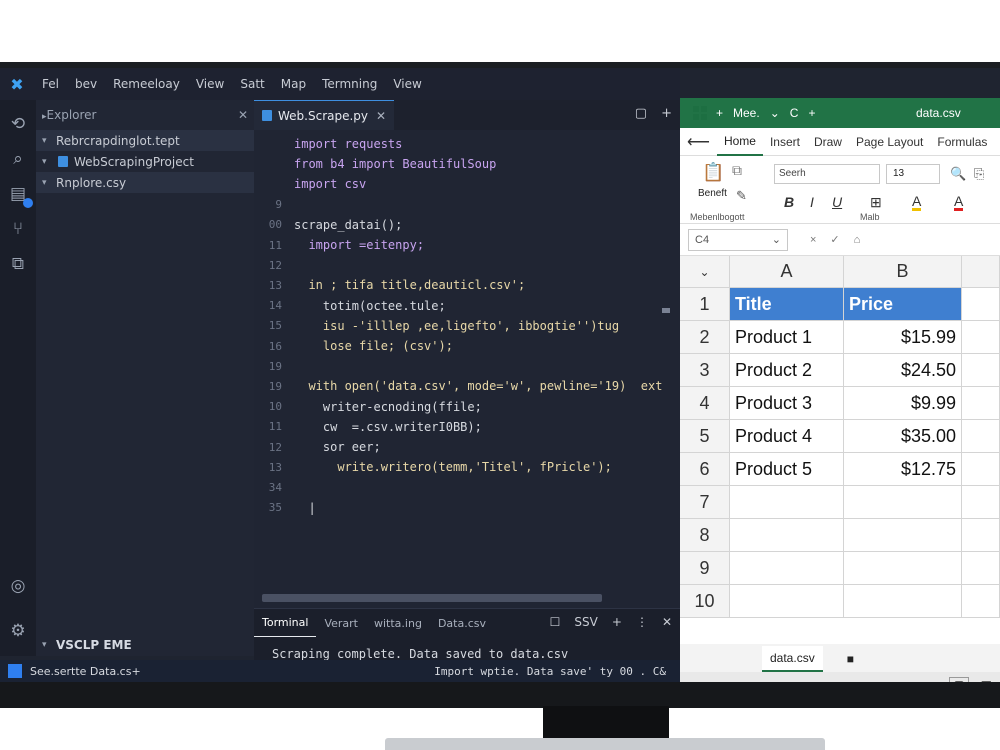 This screenshot has width=1000, height=750. What do you see at coordinates (462, 623) in the screenshot?
I see `tab-panel: Data.csv` at bounding box center [462, 623].